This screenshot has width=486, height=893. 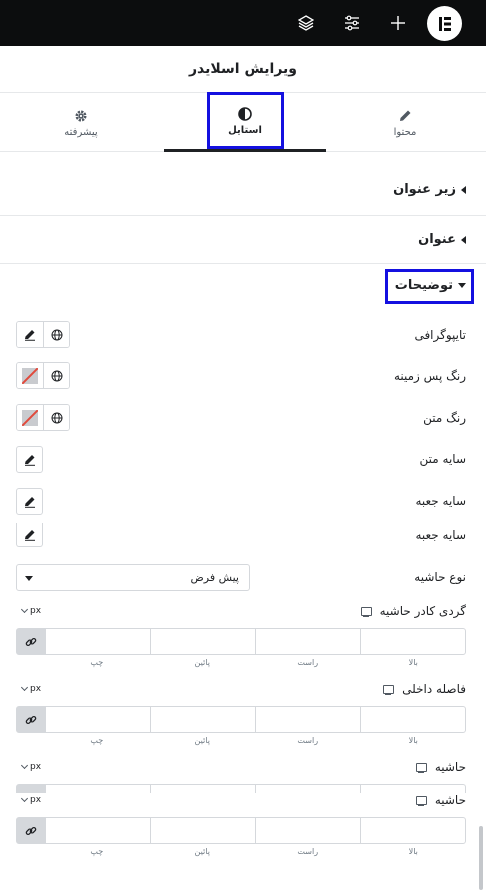 What do you see at coordinates (405, 123) in the screenshot?
I see `tab-content: محتوا` at bounding box center [405, 123].